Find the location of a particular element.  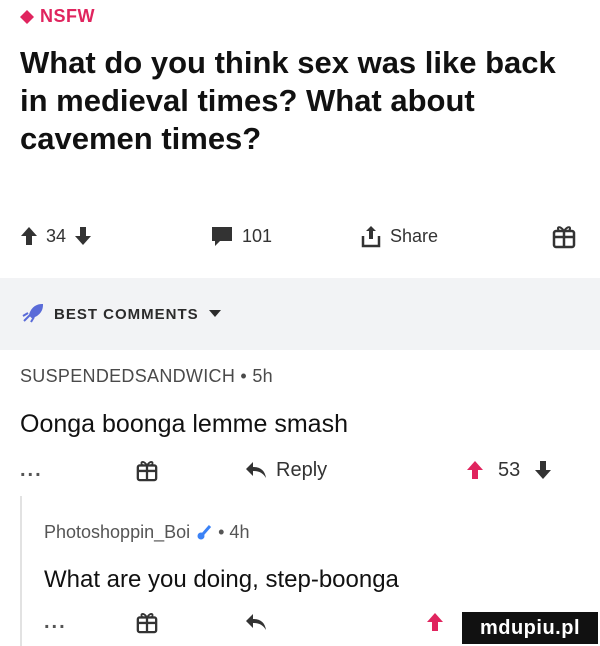

nsfw-label: NSFW is located at coordinates (67, 16).